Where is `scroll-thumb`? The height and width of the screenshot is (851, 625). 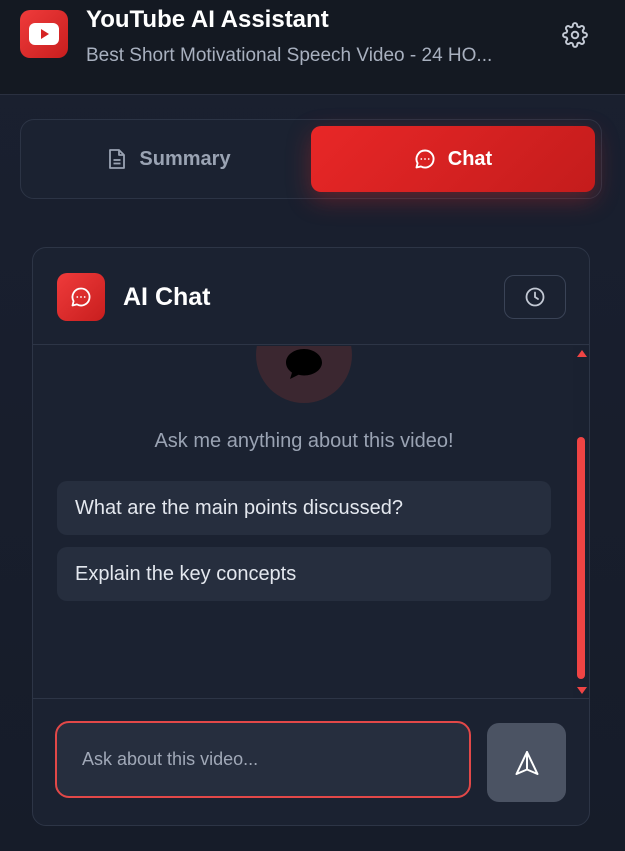 scroll-thumb is located at coordinates (581, 558).